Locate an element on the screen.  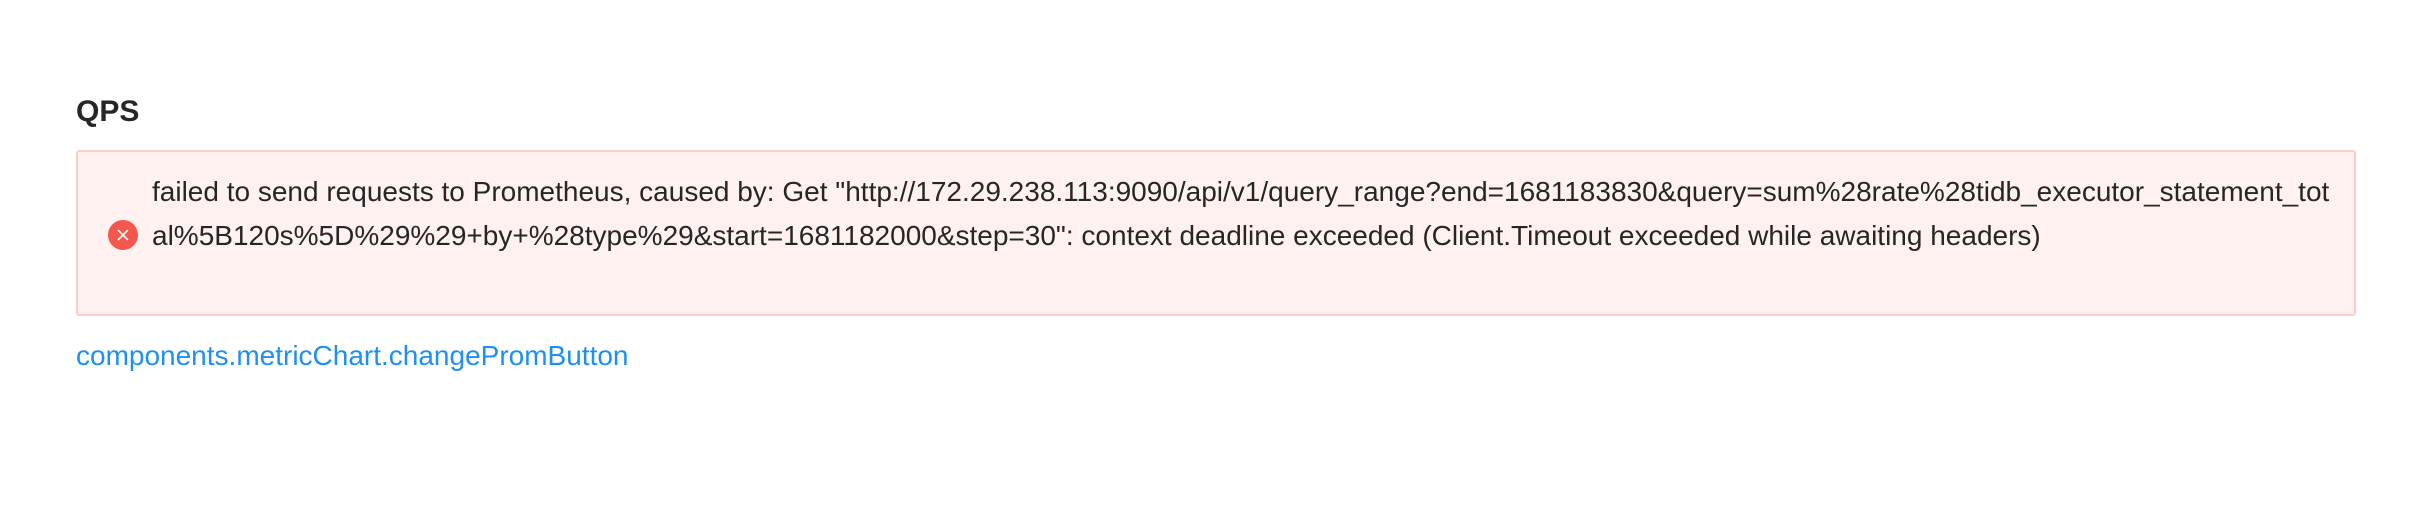
close-circle-icon is located at coordinates (123, 235).